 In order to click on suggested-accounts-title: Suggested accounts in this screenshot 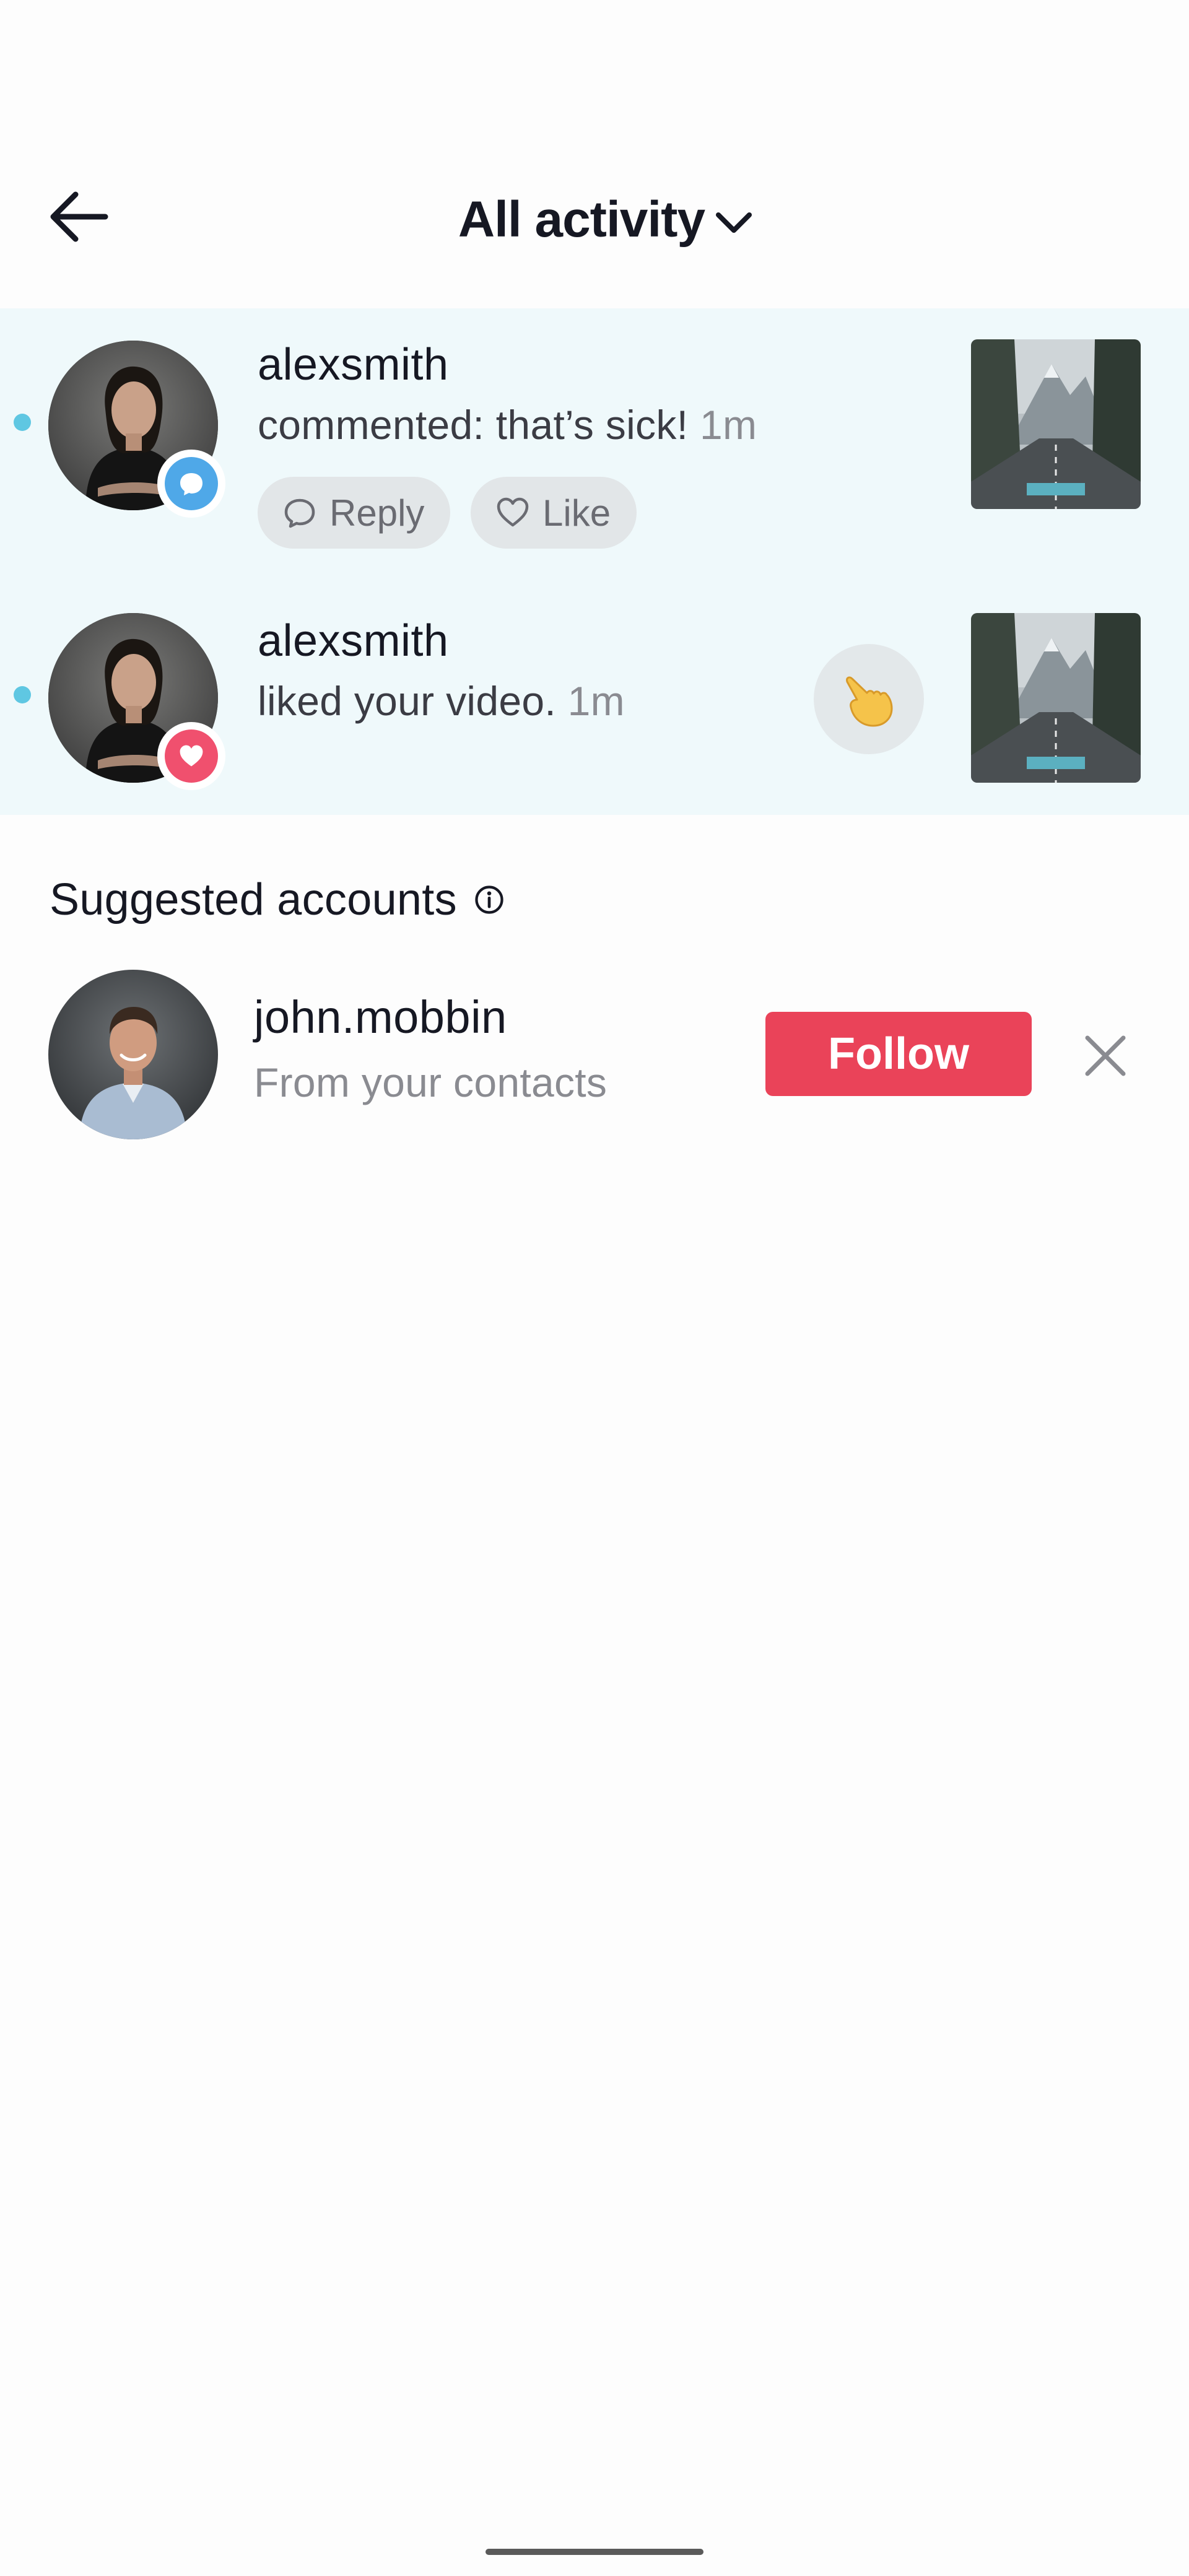, I will do `click(253, 900)`.